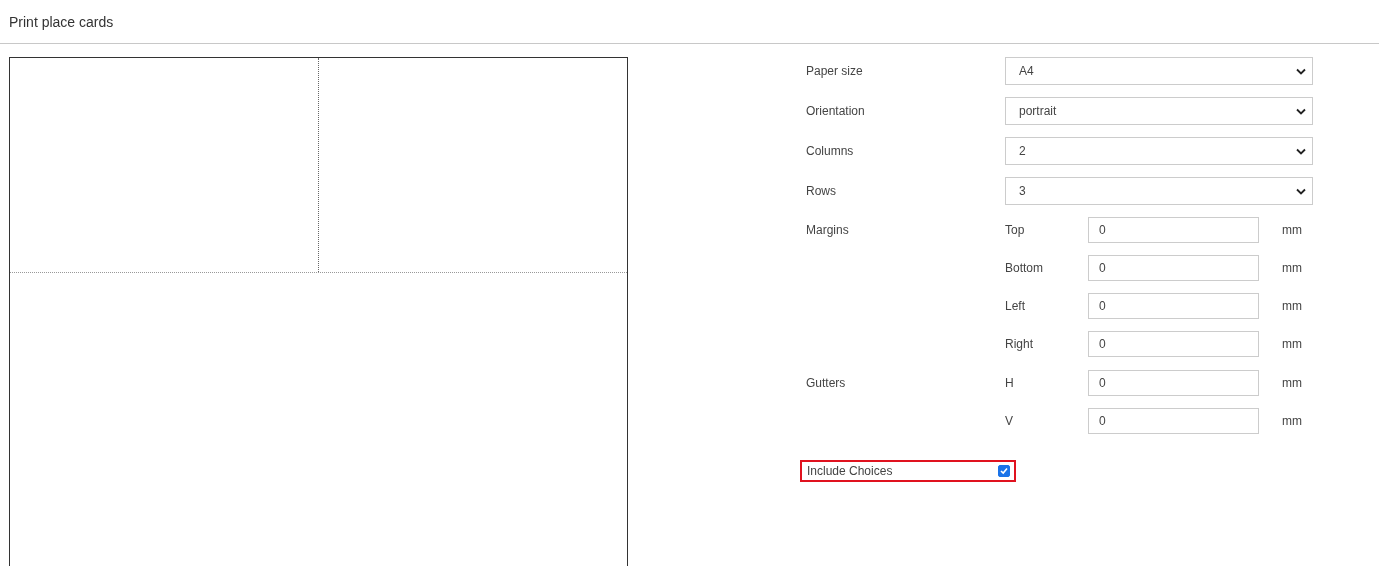 This screenshot has height=566, width=1379. I want to click on field-label: Left, so click(1015, 306).